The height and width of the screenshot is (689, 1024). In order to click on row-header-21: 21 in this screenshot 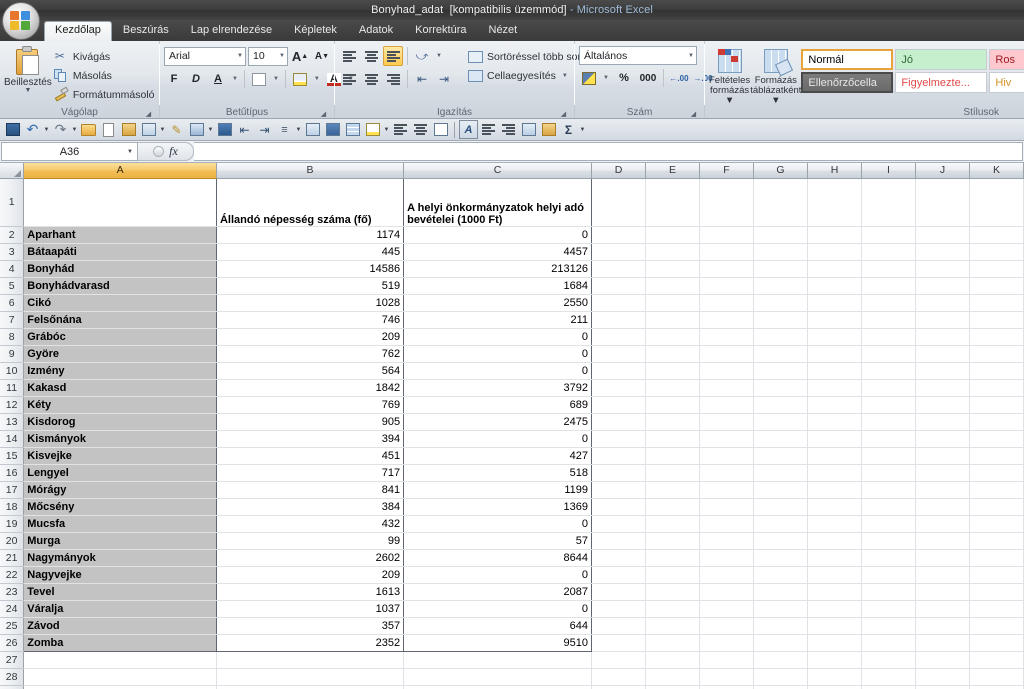, I will do `click(12, 558)`.